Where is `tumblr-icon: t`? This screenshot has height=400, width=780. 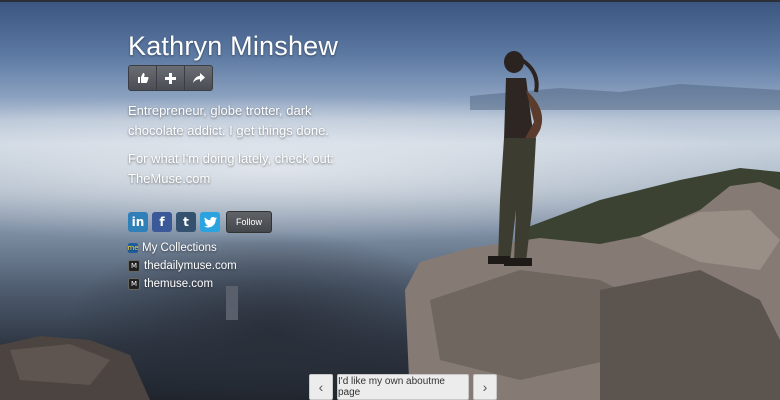 tumblr-icon: t is located at coordinates (186, 222).